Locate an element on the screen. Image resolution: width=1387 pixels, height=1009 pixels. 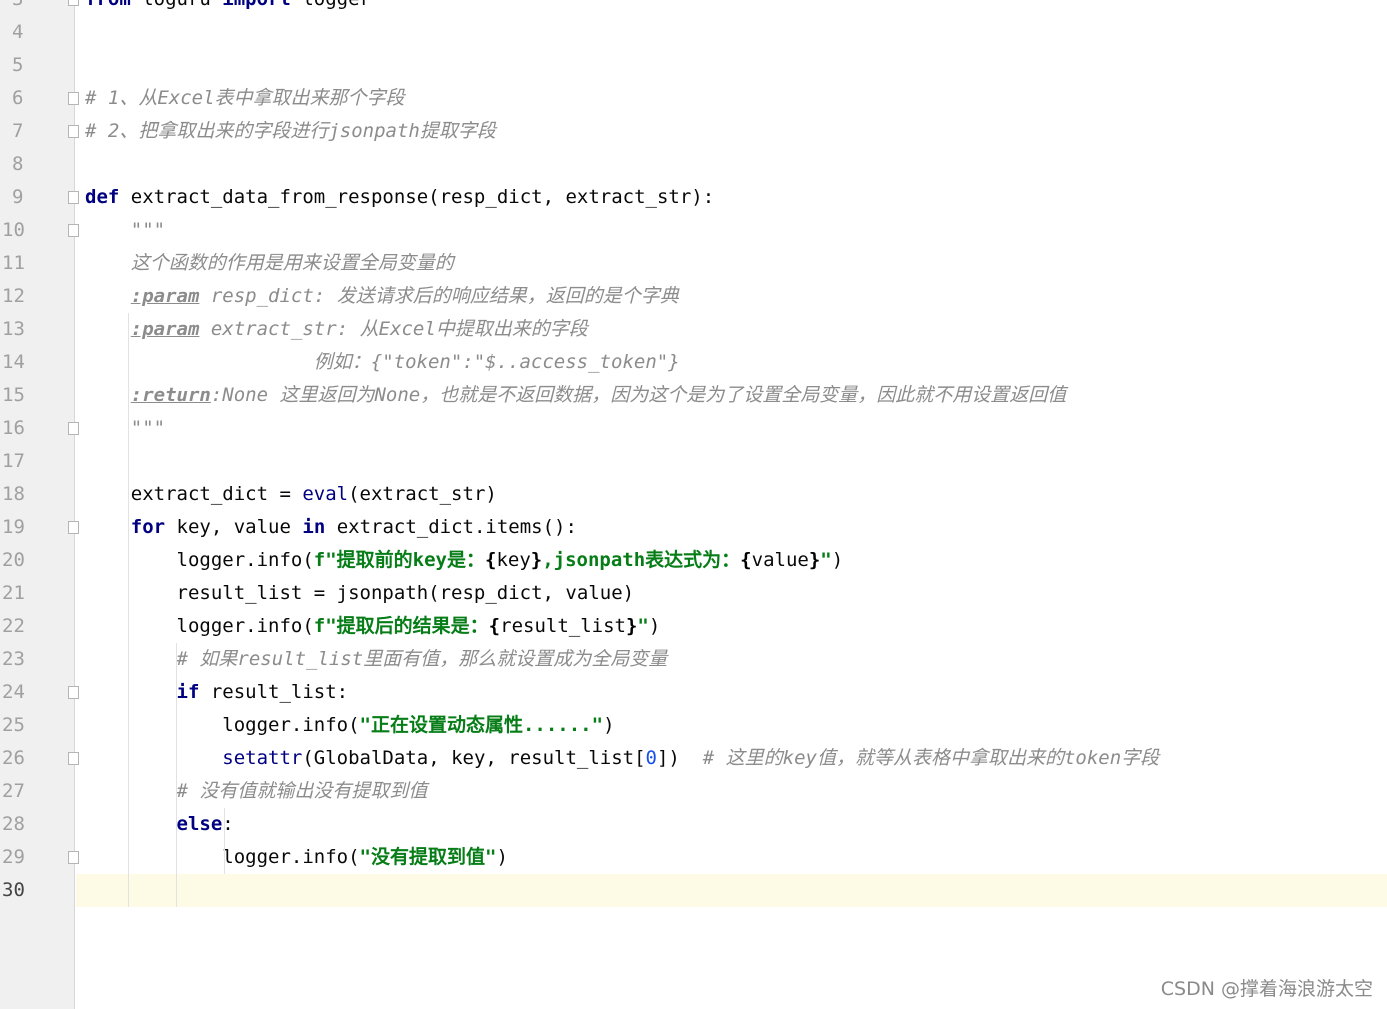
code-line-text: :param extract_str: 从Excel中提取出来的字段 is located at coordinates (359, 329).